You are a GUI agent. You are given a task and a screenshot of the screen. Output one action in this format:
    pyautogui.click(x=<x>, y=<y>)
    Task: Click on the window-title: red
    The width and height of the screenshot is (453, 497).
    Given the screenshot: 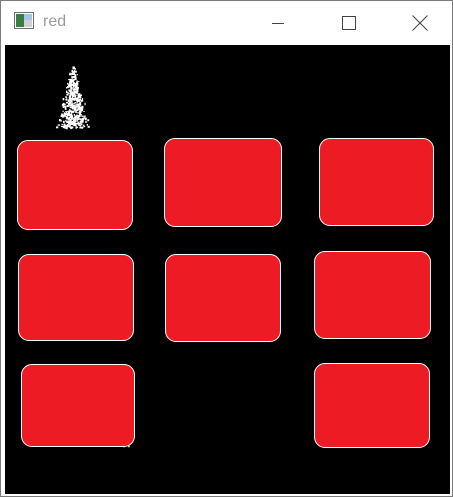 What is the action you would take?
    pyautogui.click(x=55, y=21)
    